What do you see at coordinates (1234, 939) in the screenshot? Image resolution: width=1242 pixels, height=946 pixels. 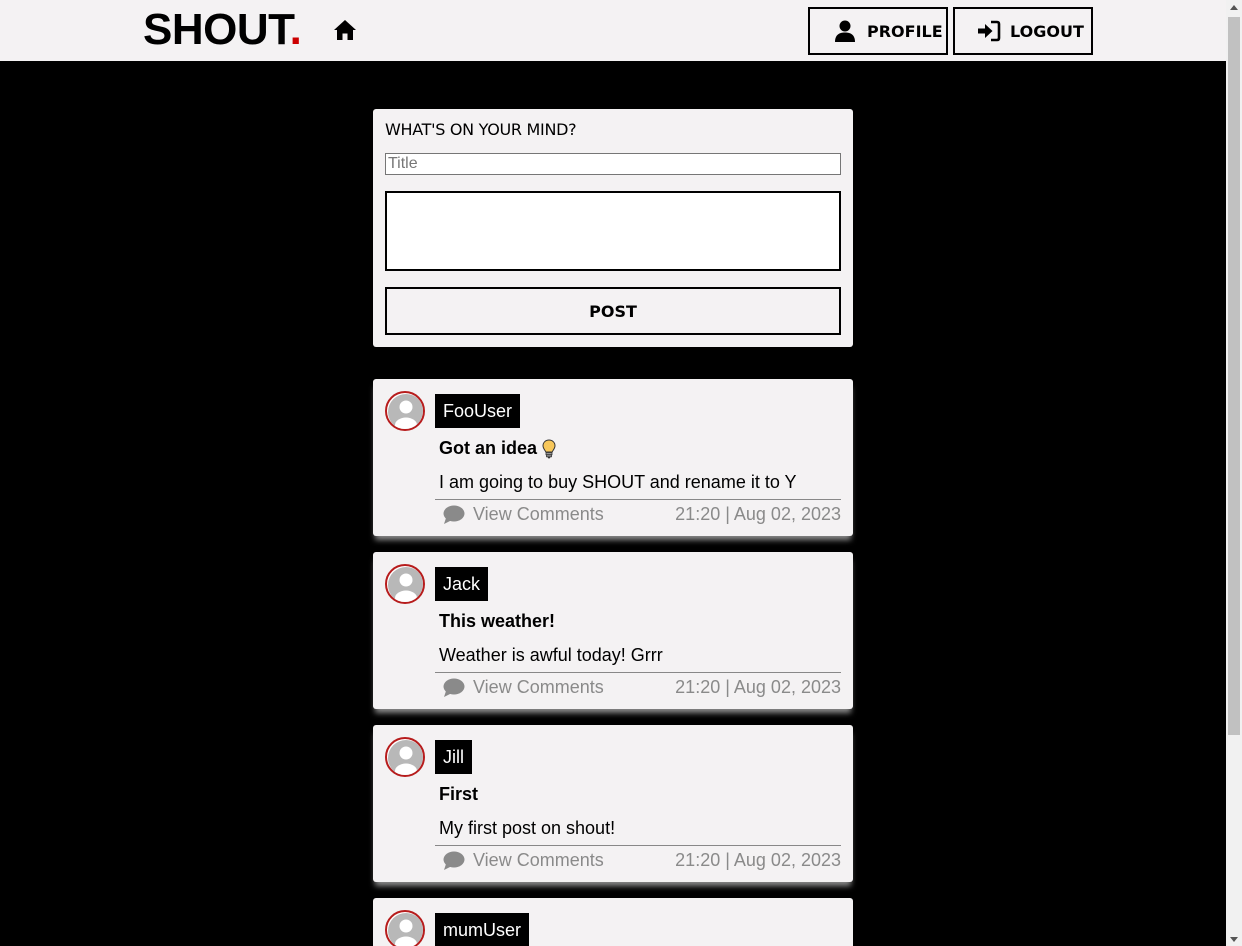 I see `scroll-down-icon` at bounding box center [1234, 939].